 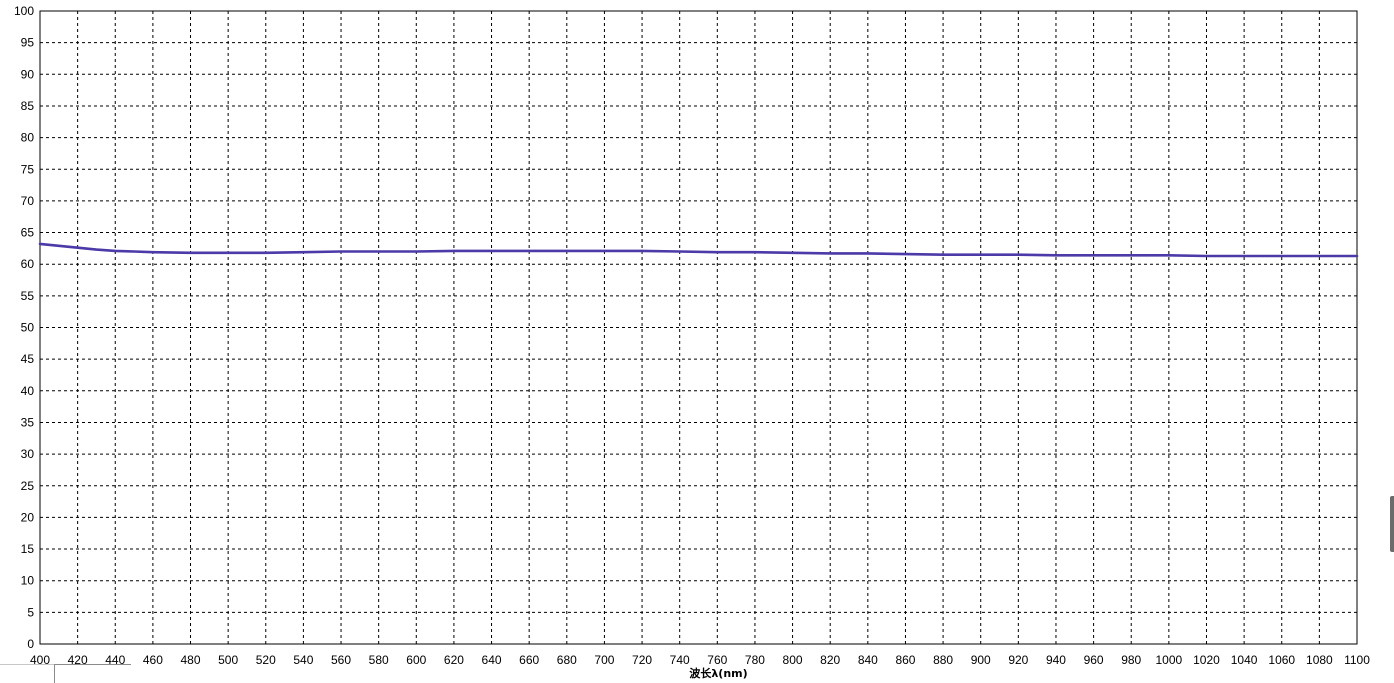 I want to click on y-tick-label: 20, so click(x=28, y=517).